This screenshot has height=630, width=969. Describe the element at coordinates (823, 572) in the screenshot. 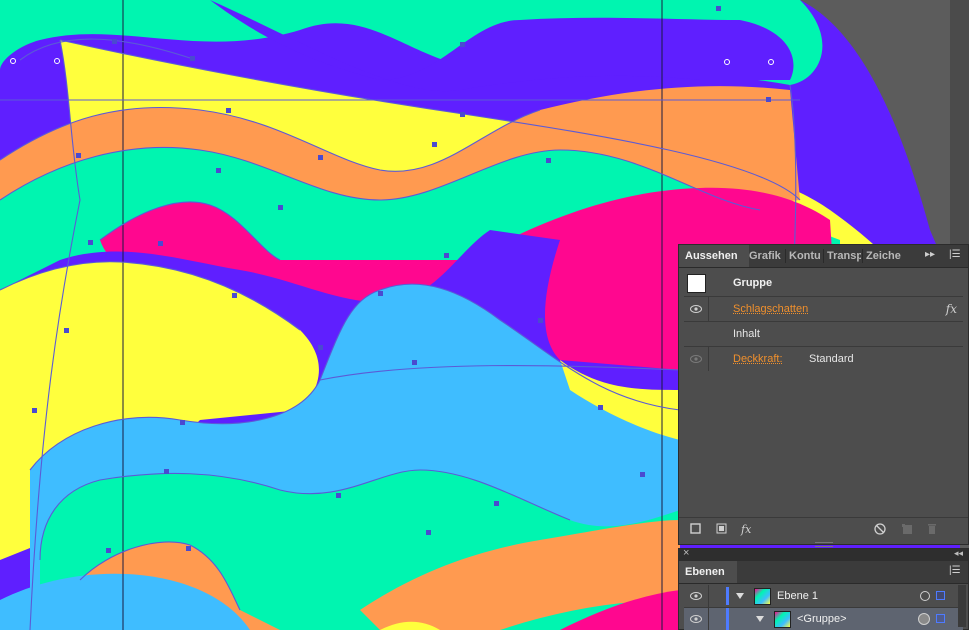

I see `layers-tabbar: Ebenen |☰` at that location.